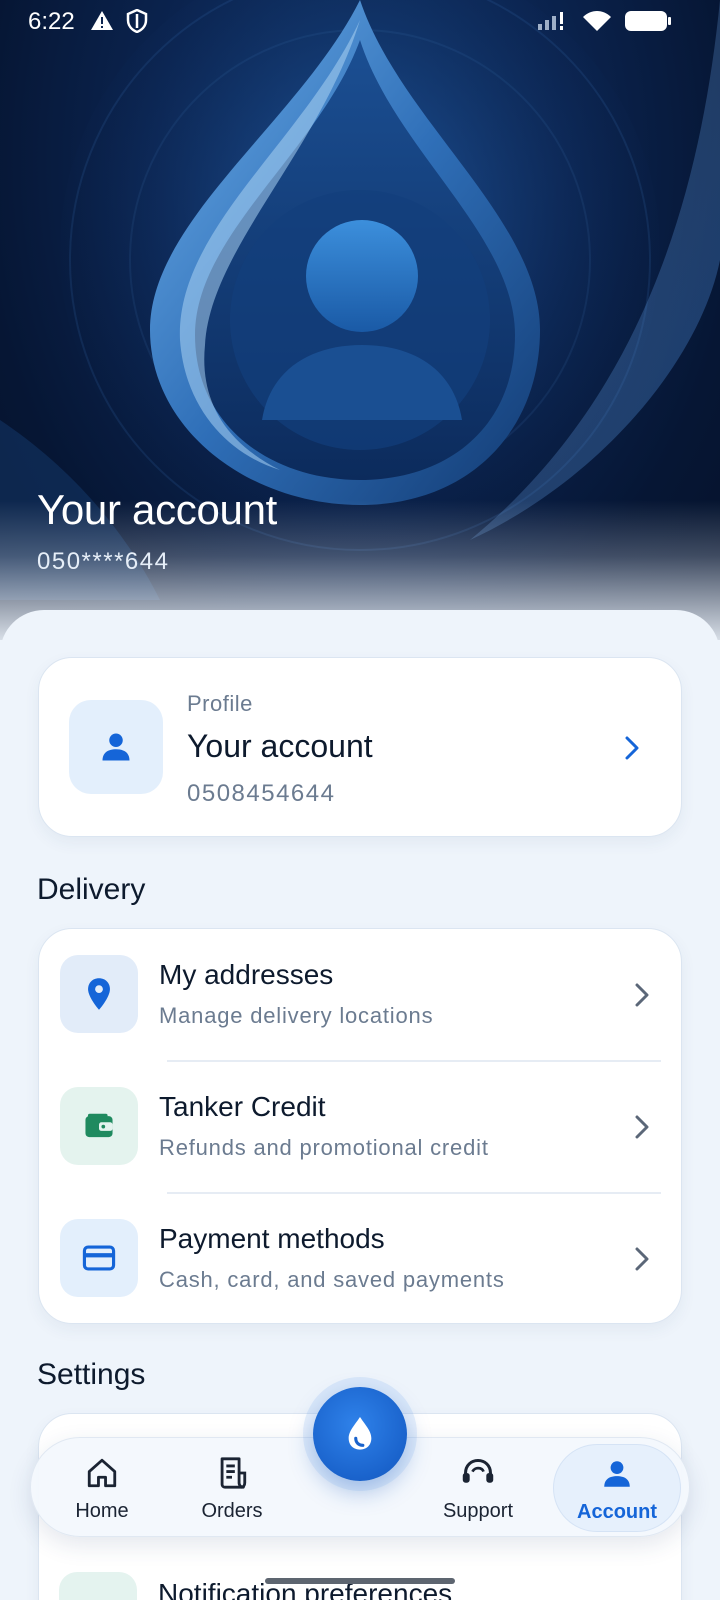  Describe the element at coordinates (242, 1106) in the screenshot. I see `row-title: Tanker Credit` at that location.